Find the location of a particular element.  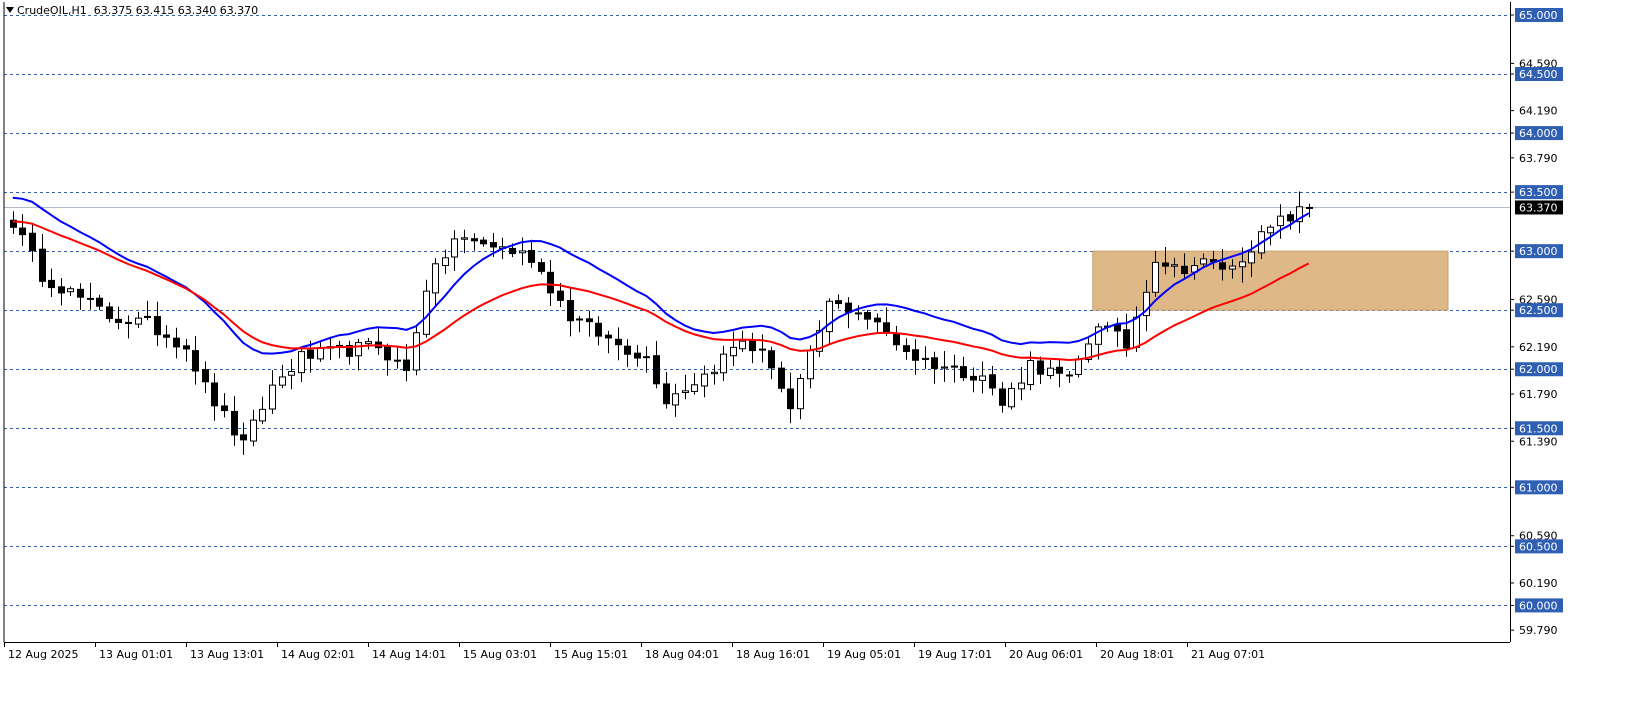

y-tick-label: 59.790 is located at coordinates (1538, 630).